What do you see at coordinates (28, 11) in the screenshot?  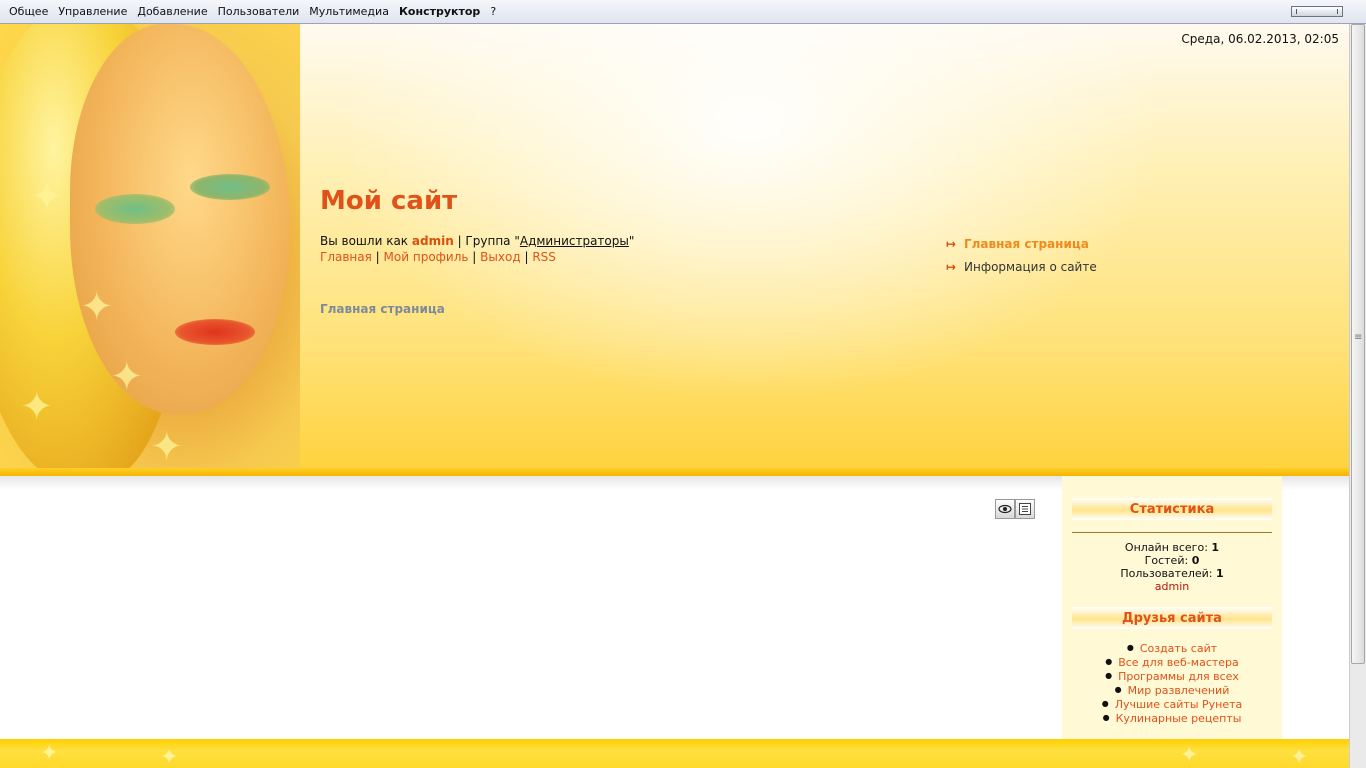 I see `admin-menu-general: Общее` at bounding box center [28, 11].